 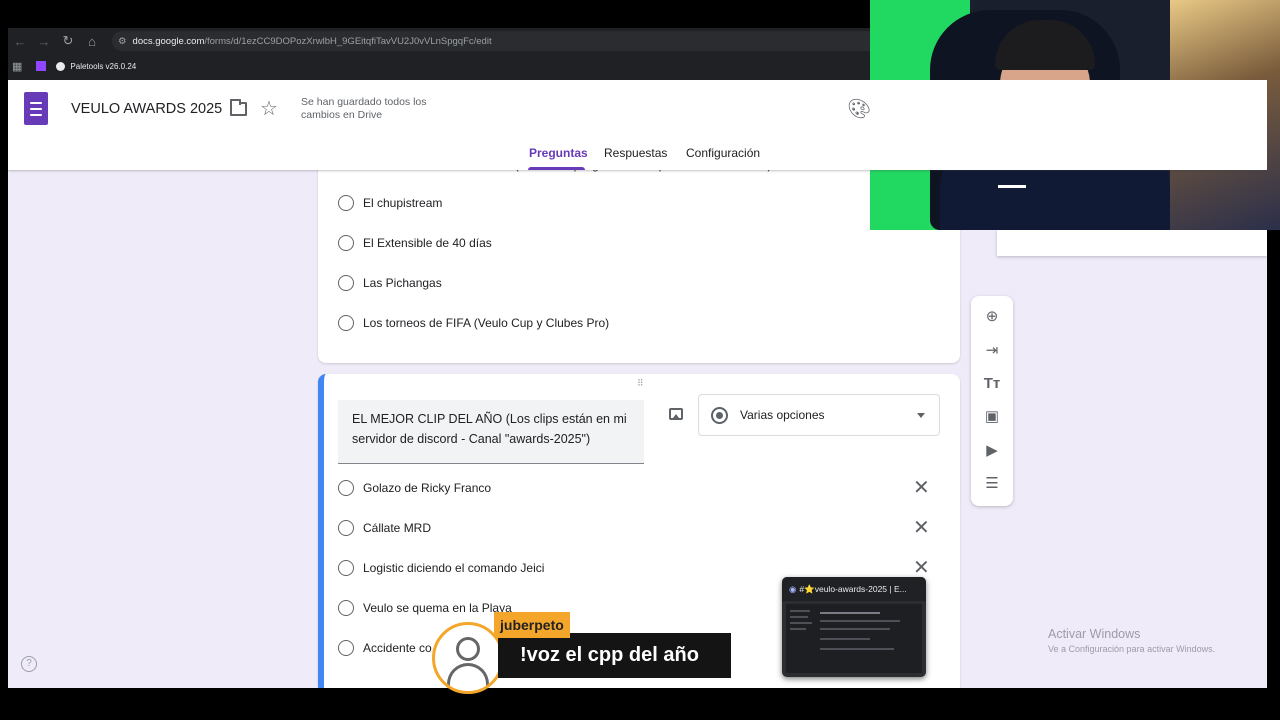 I want to click on help-icon: ?, so click(x=29, y=664).